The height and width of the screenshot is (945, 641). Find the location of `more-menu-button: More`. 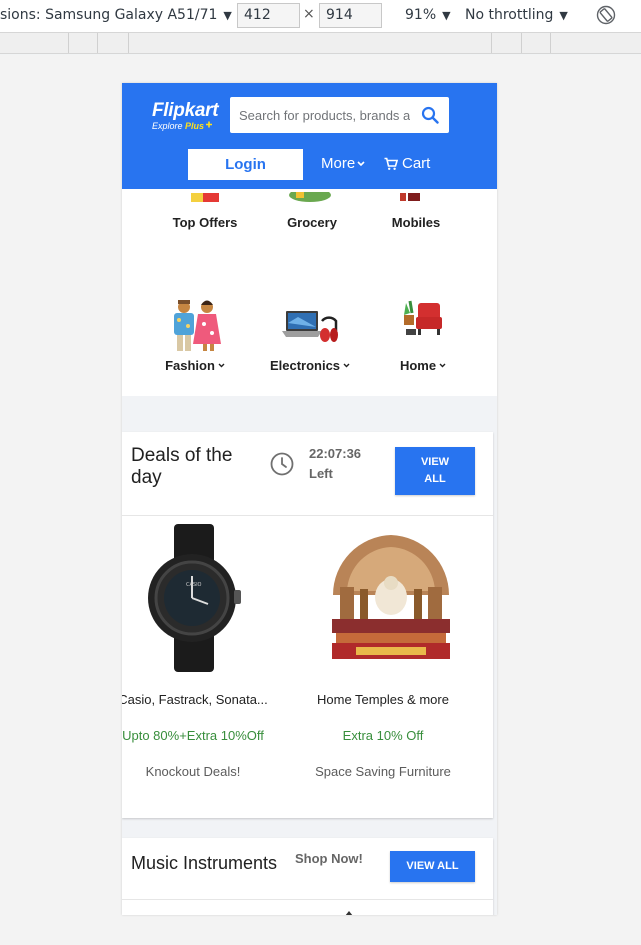

more-menu-button: More is located at coordinates (343, 163).